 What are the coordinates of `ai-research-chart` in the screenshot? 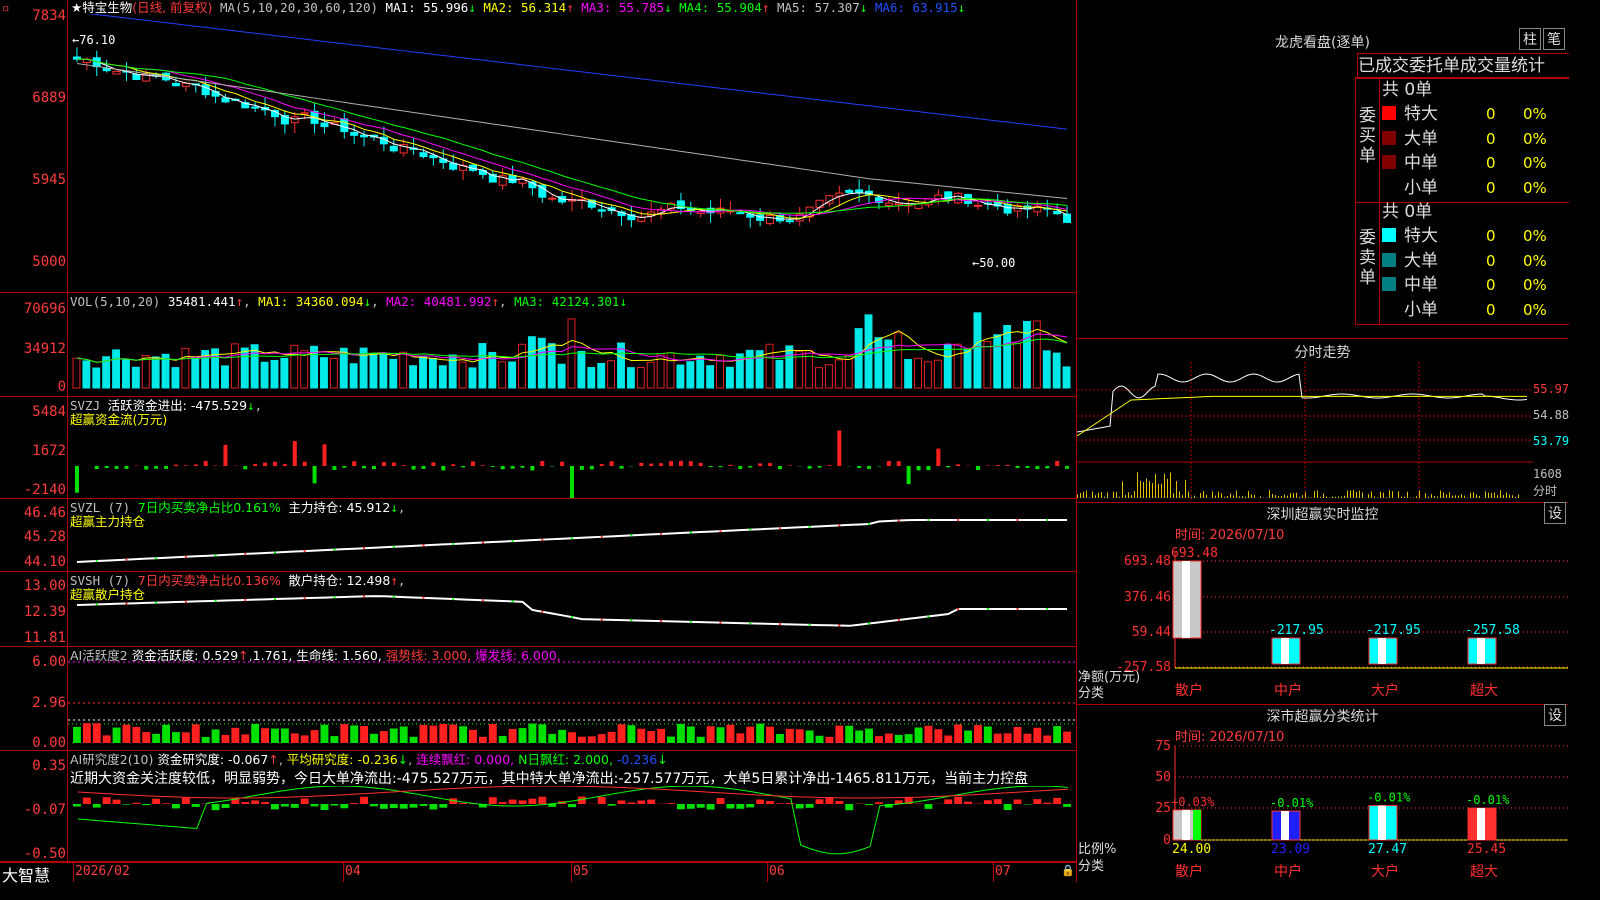 It's located at (572, 824).